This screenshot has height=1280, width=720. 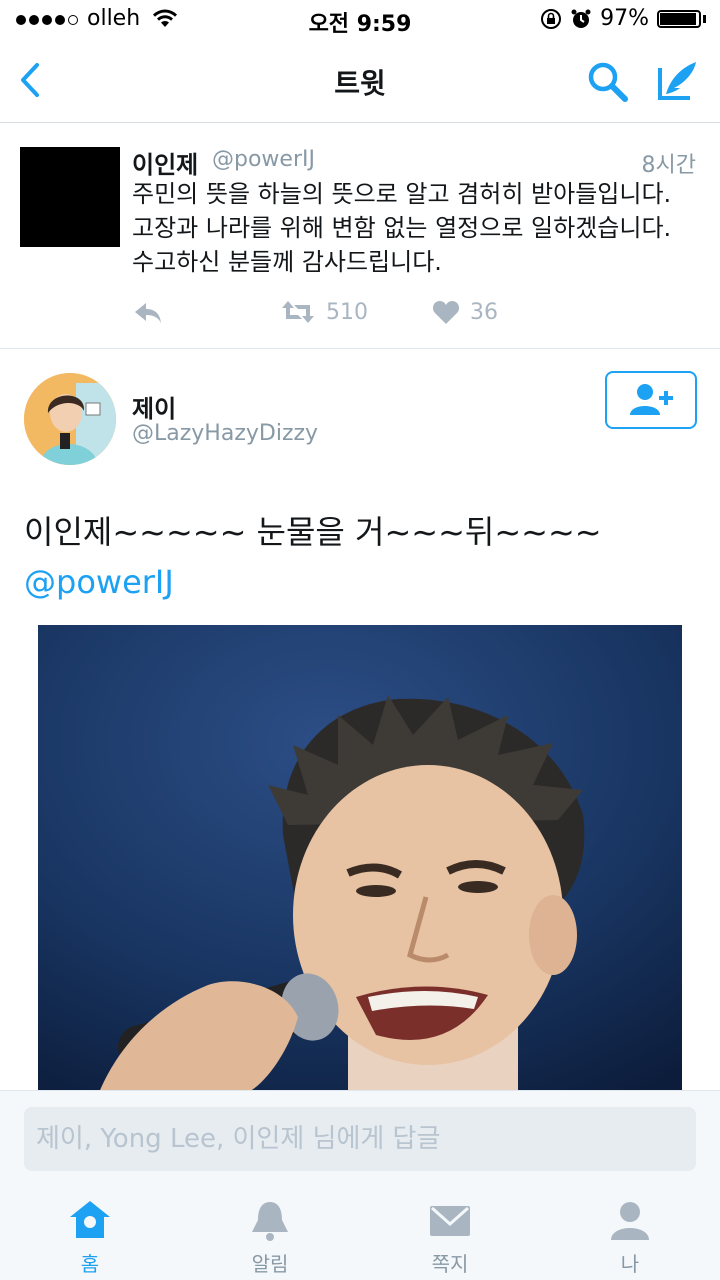 I want to click on tab-messages: 쪽지, so click(x=450, y=1231).